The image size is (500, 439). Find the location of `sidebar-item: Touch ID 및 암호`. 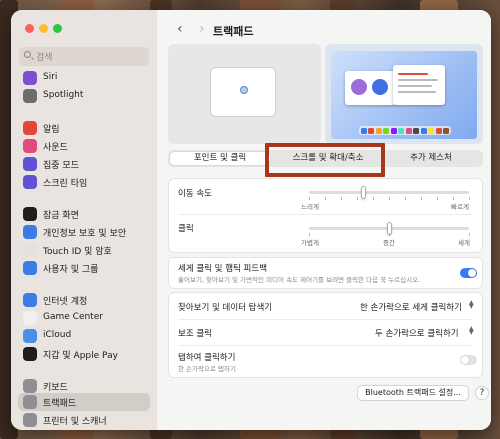

sidebar-item: Touch ID 및 암호 is located at coordinates (84, 250).